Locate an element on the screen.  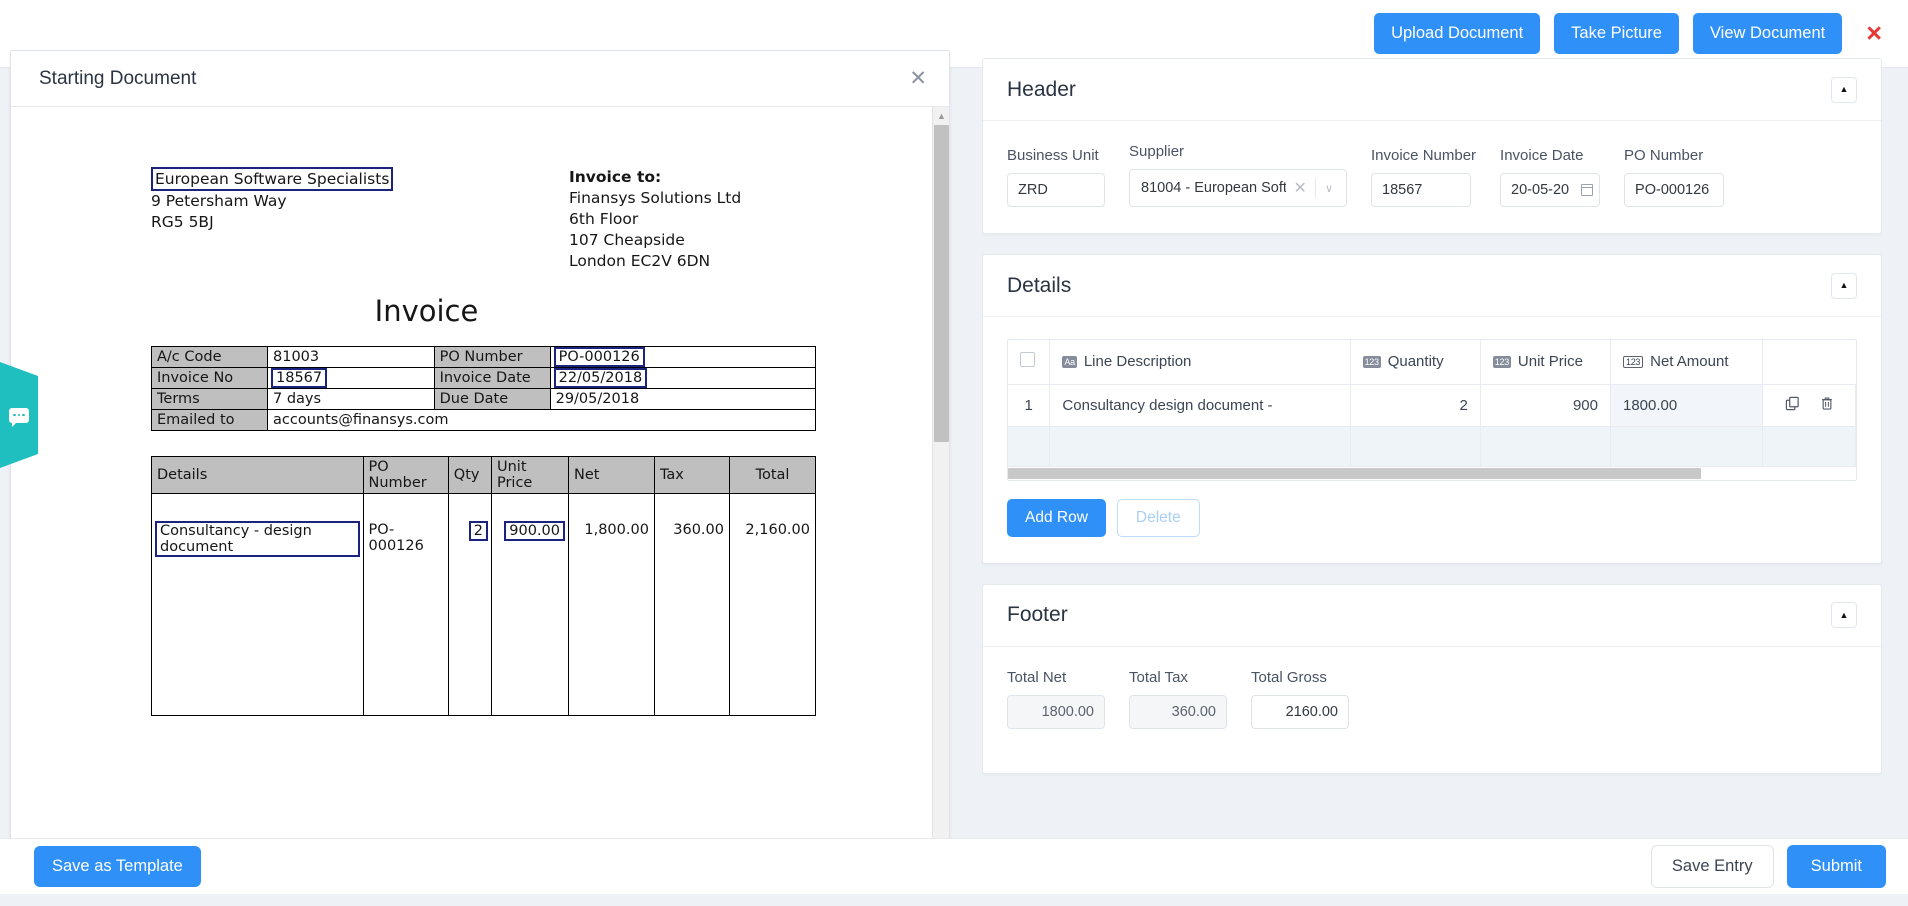
grid-col-unit-price-label: Unit Price is located at coordinates (1550, 362).